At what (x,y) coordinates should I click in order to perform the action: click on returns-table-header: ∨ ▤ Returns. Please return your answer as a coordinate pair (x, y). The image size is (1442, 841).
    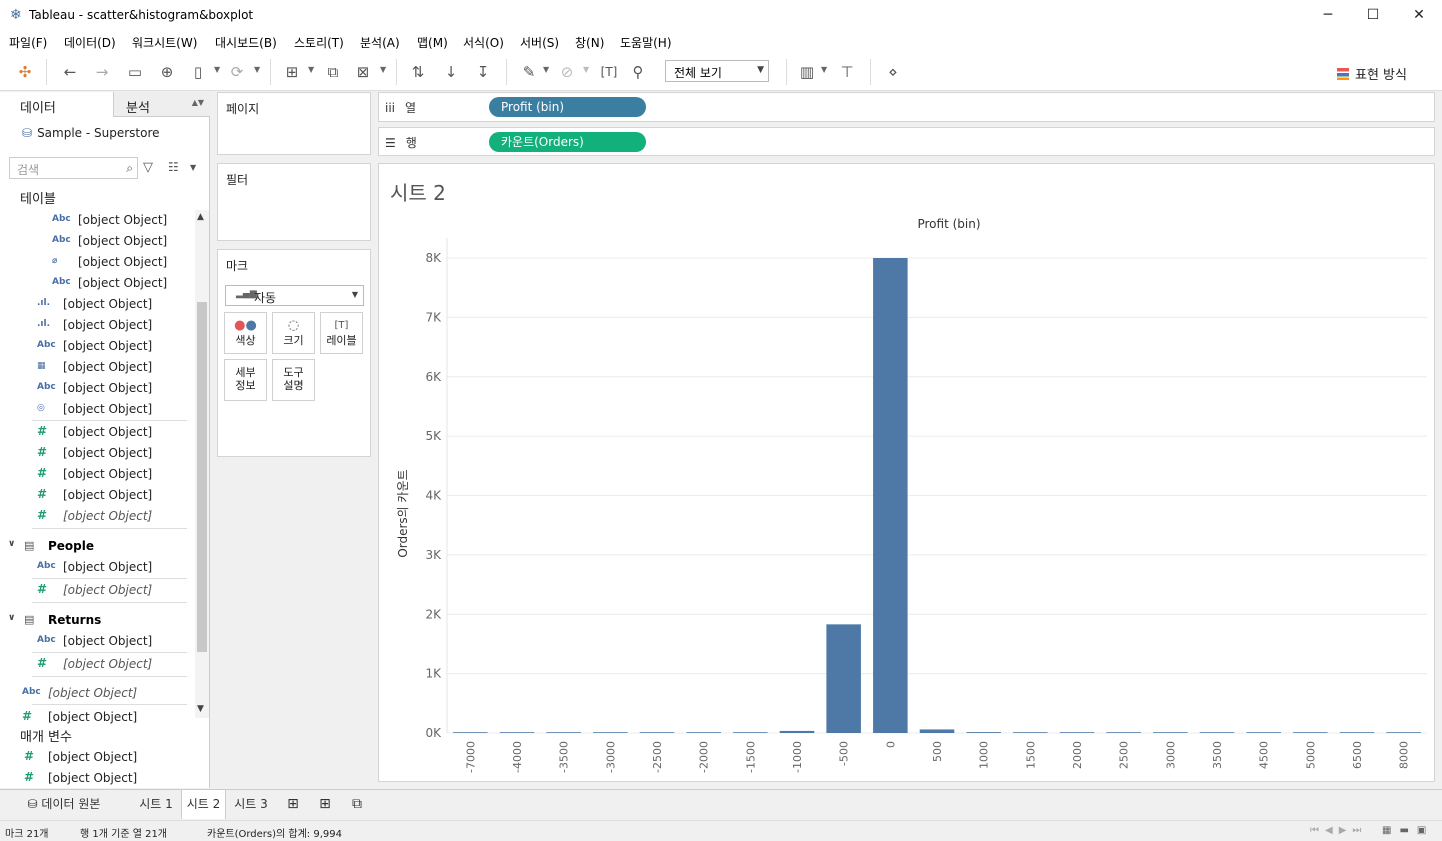
    Looking at the image, I should click on (97, 621).